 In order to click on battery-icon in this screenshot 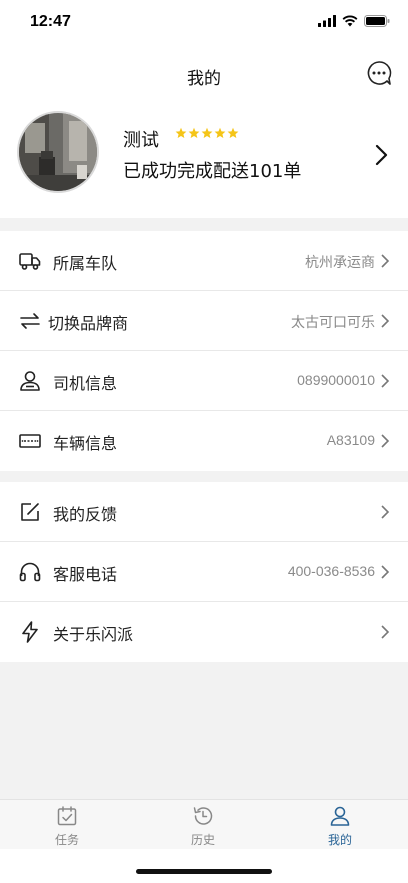, I will do `click(377, 21)`.